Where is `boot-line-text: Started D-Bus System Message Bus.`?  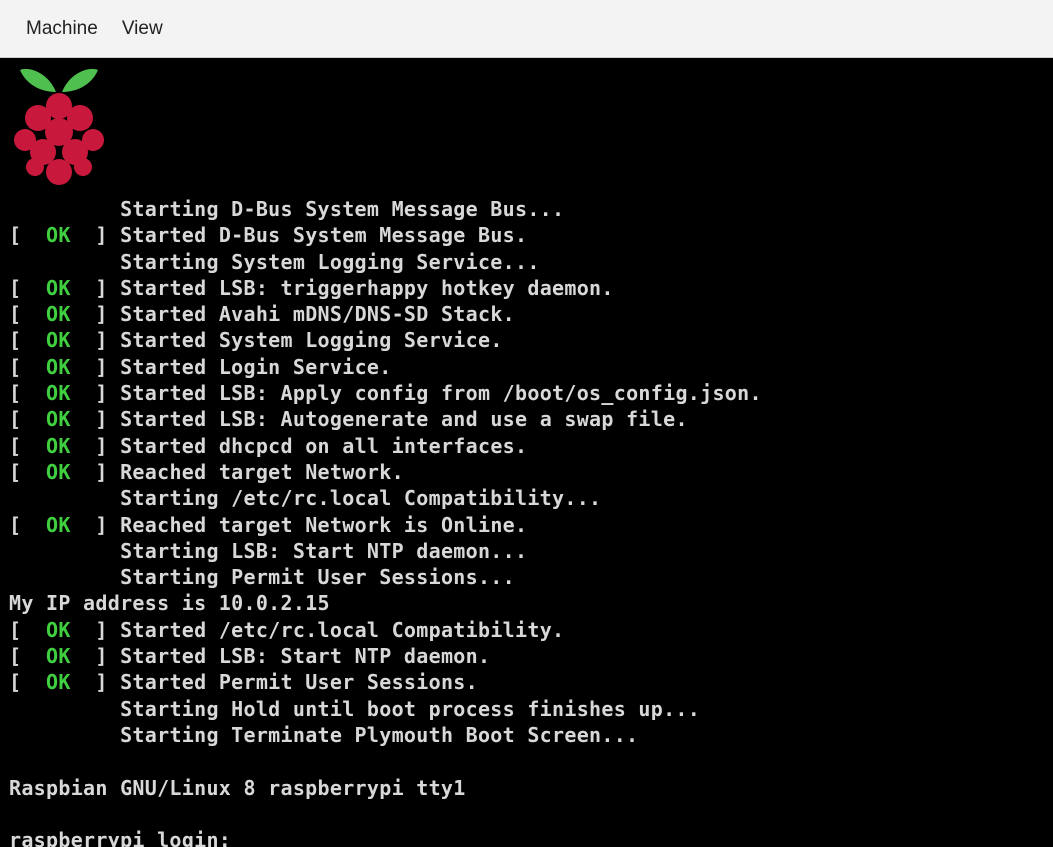
boot-line-text: Started D-Bus System Message Bus. is located at coordinates (324, 235).